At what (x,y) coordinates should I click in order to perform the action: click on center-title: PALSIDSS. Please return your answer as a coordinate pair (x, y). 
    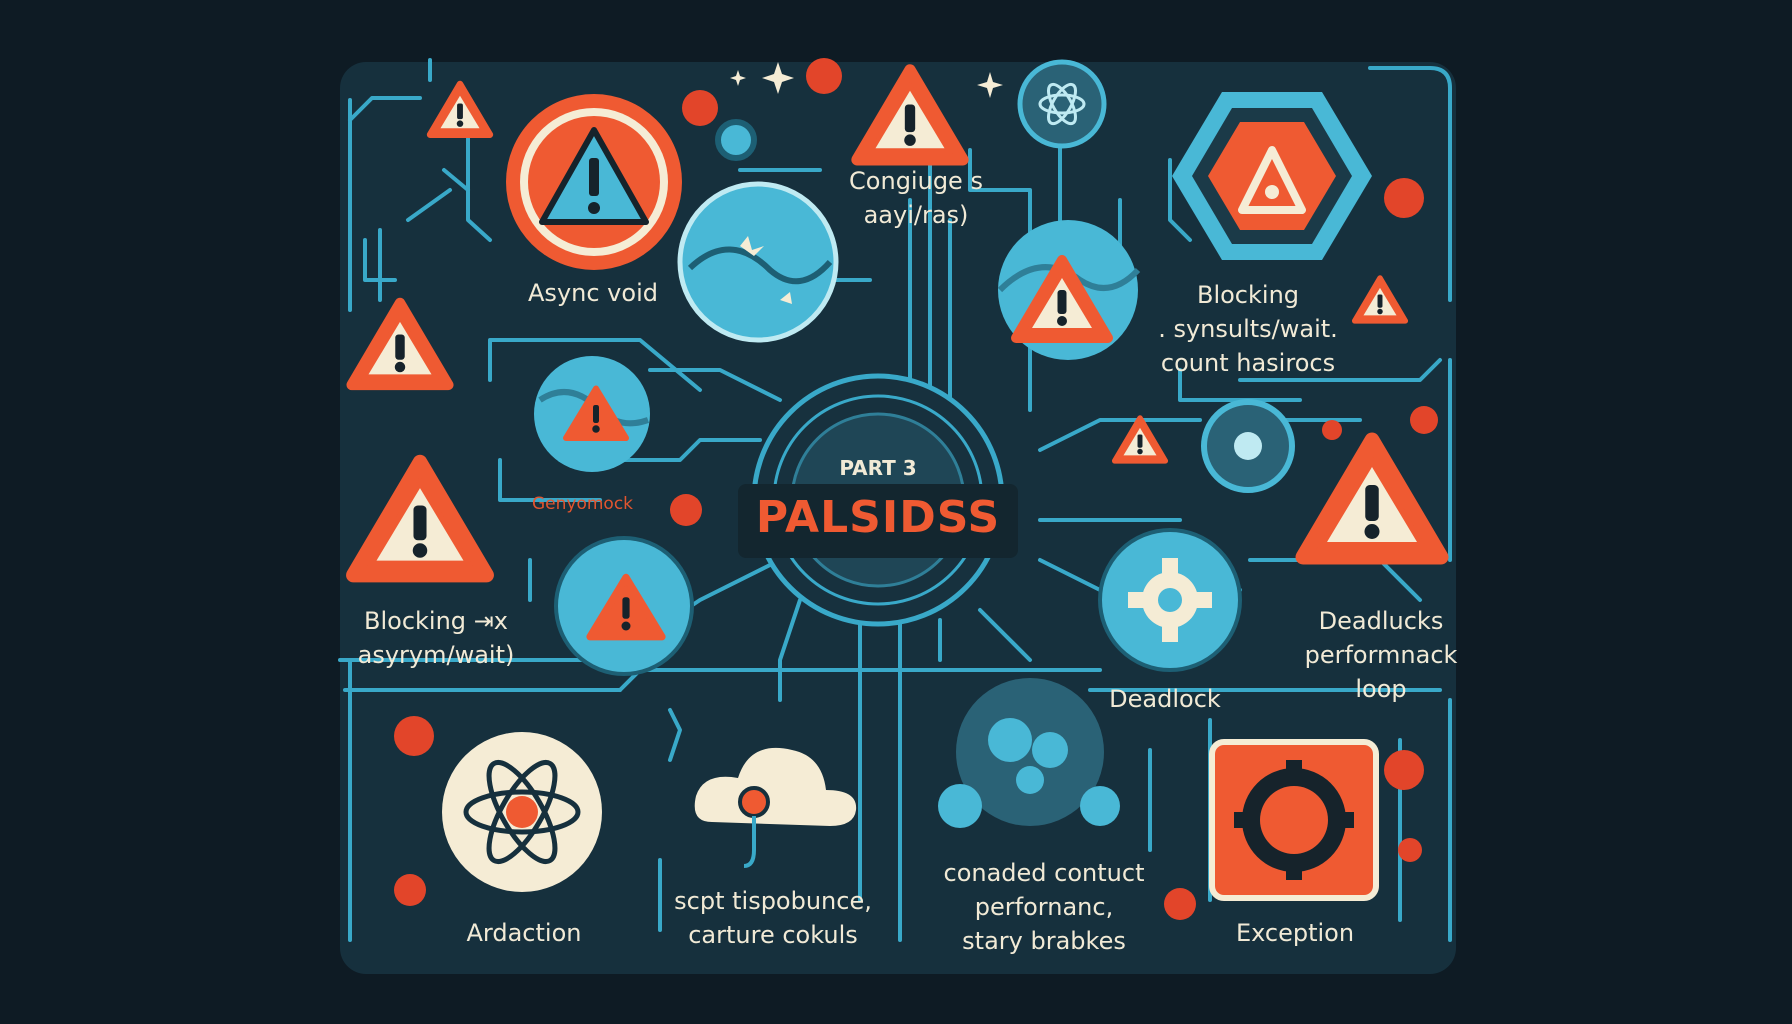
    Looking at the image, I should click on (878, 517).